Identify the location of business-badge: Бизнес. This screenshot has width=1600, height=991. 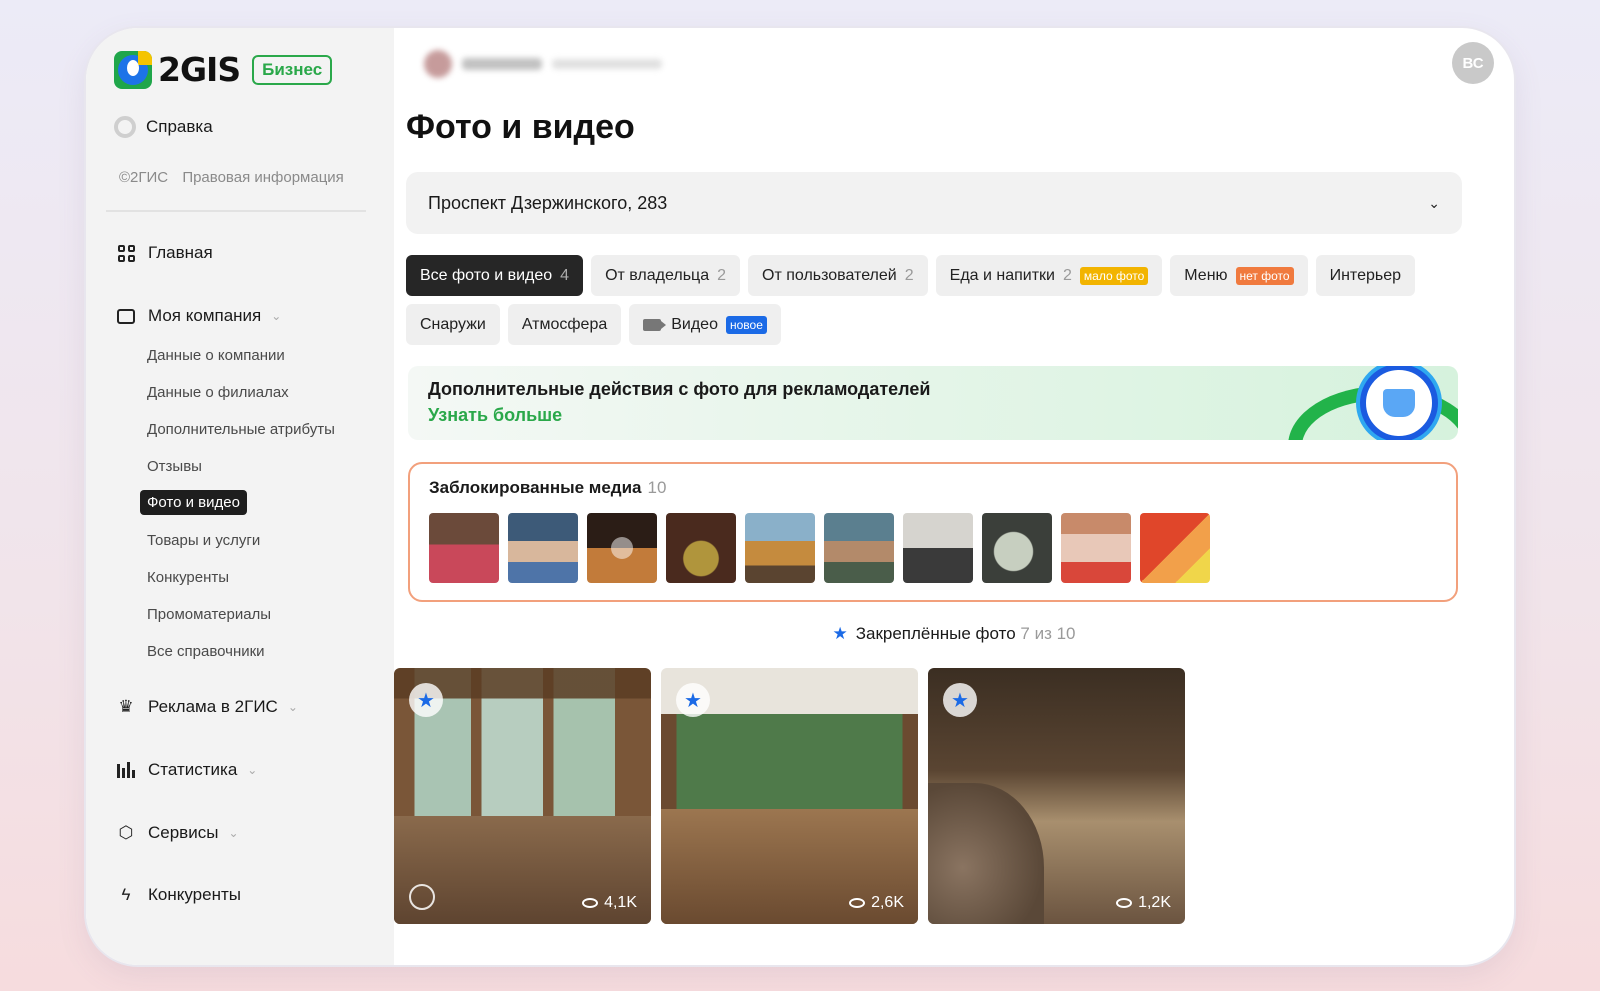
(292, 69).